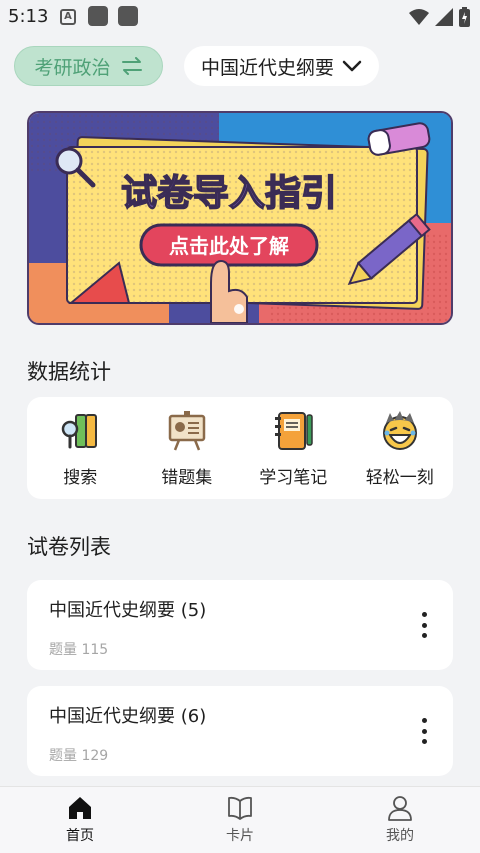 This screenshot has height=853, width=480. Describe the element at coordinates (28, 16) in the screenshot. I see `status-time: 5:13` at that location.